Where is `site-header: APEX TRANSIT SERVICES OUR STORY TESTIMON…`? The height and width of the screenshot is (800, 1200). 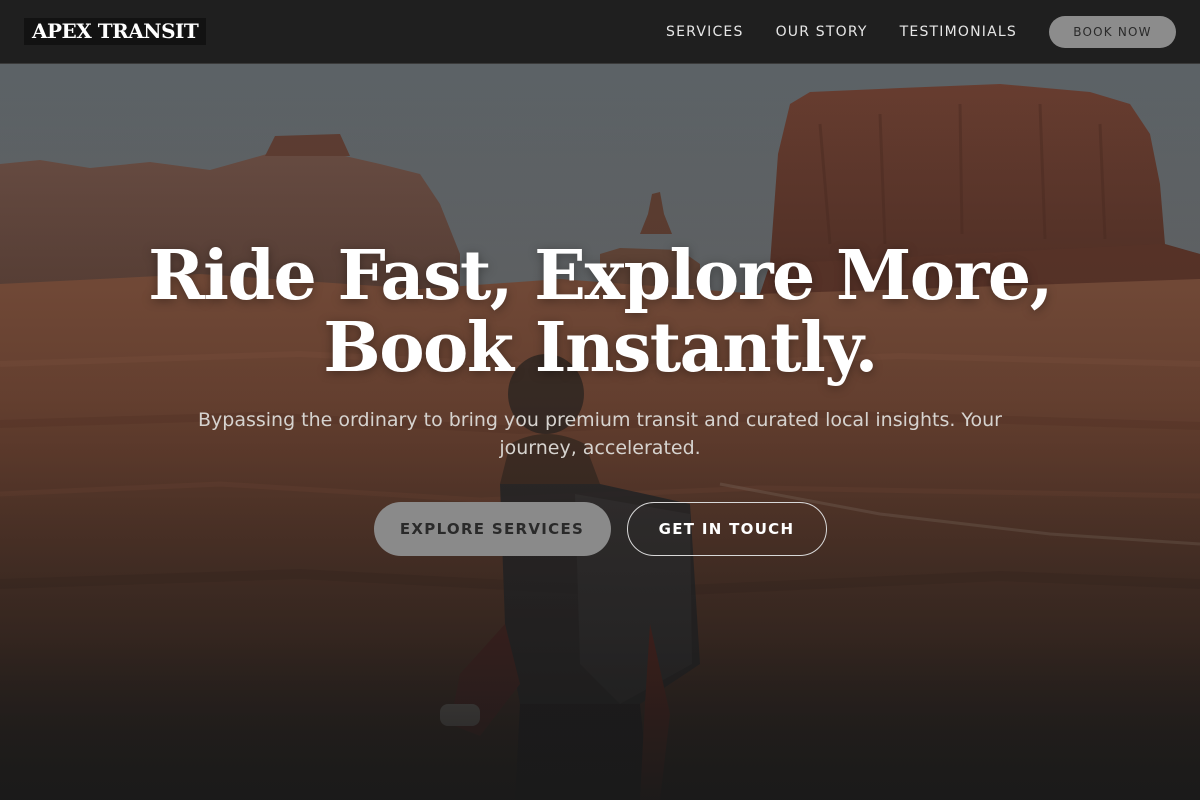 site-header: APEX TRANSIT SERVICES OUR STORY TESTIMON… is located at coordinates (600, 32).